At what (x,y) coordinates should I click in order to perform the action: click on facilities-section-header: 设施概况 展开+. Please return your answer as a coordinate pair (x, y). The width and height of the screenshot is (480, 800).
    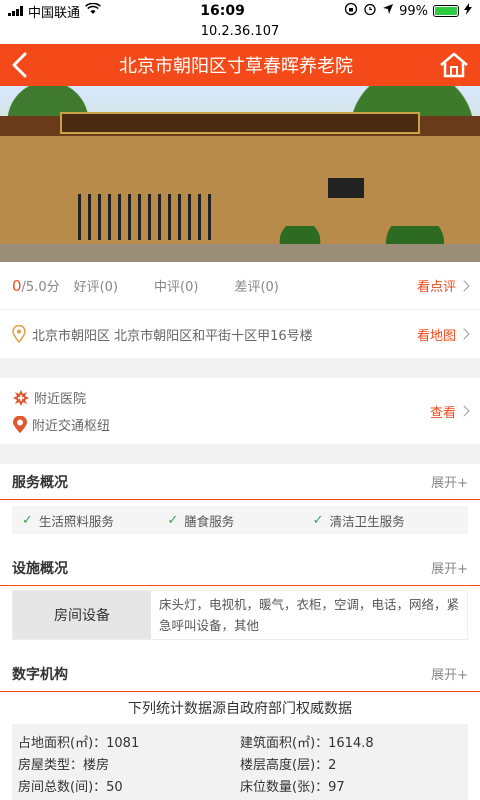
    Looking at the image, I should click on (240, 568).